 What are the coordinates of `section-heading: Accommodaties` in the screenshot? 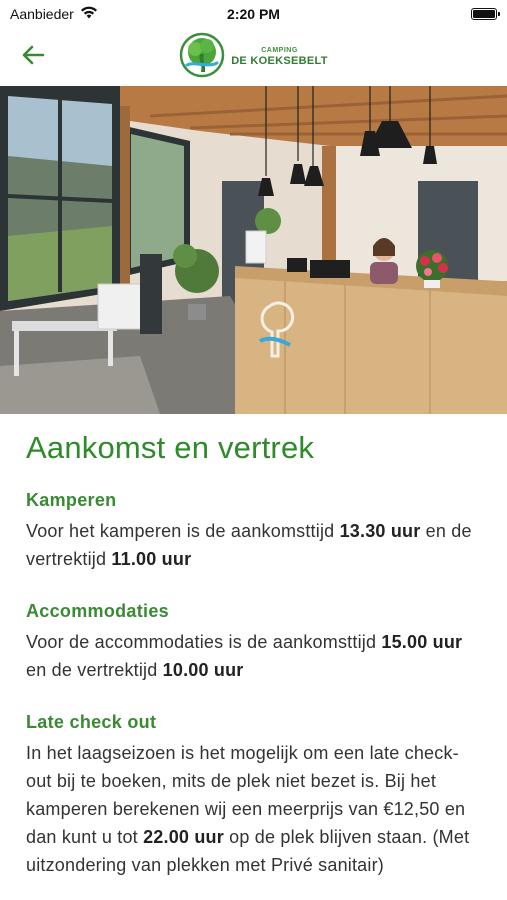 It's located at (97, 611).